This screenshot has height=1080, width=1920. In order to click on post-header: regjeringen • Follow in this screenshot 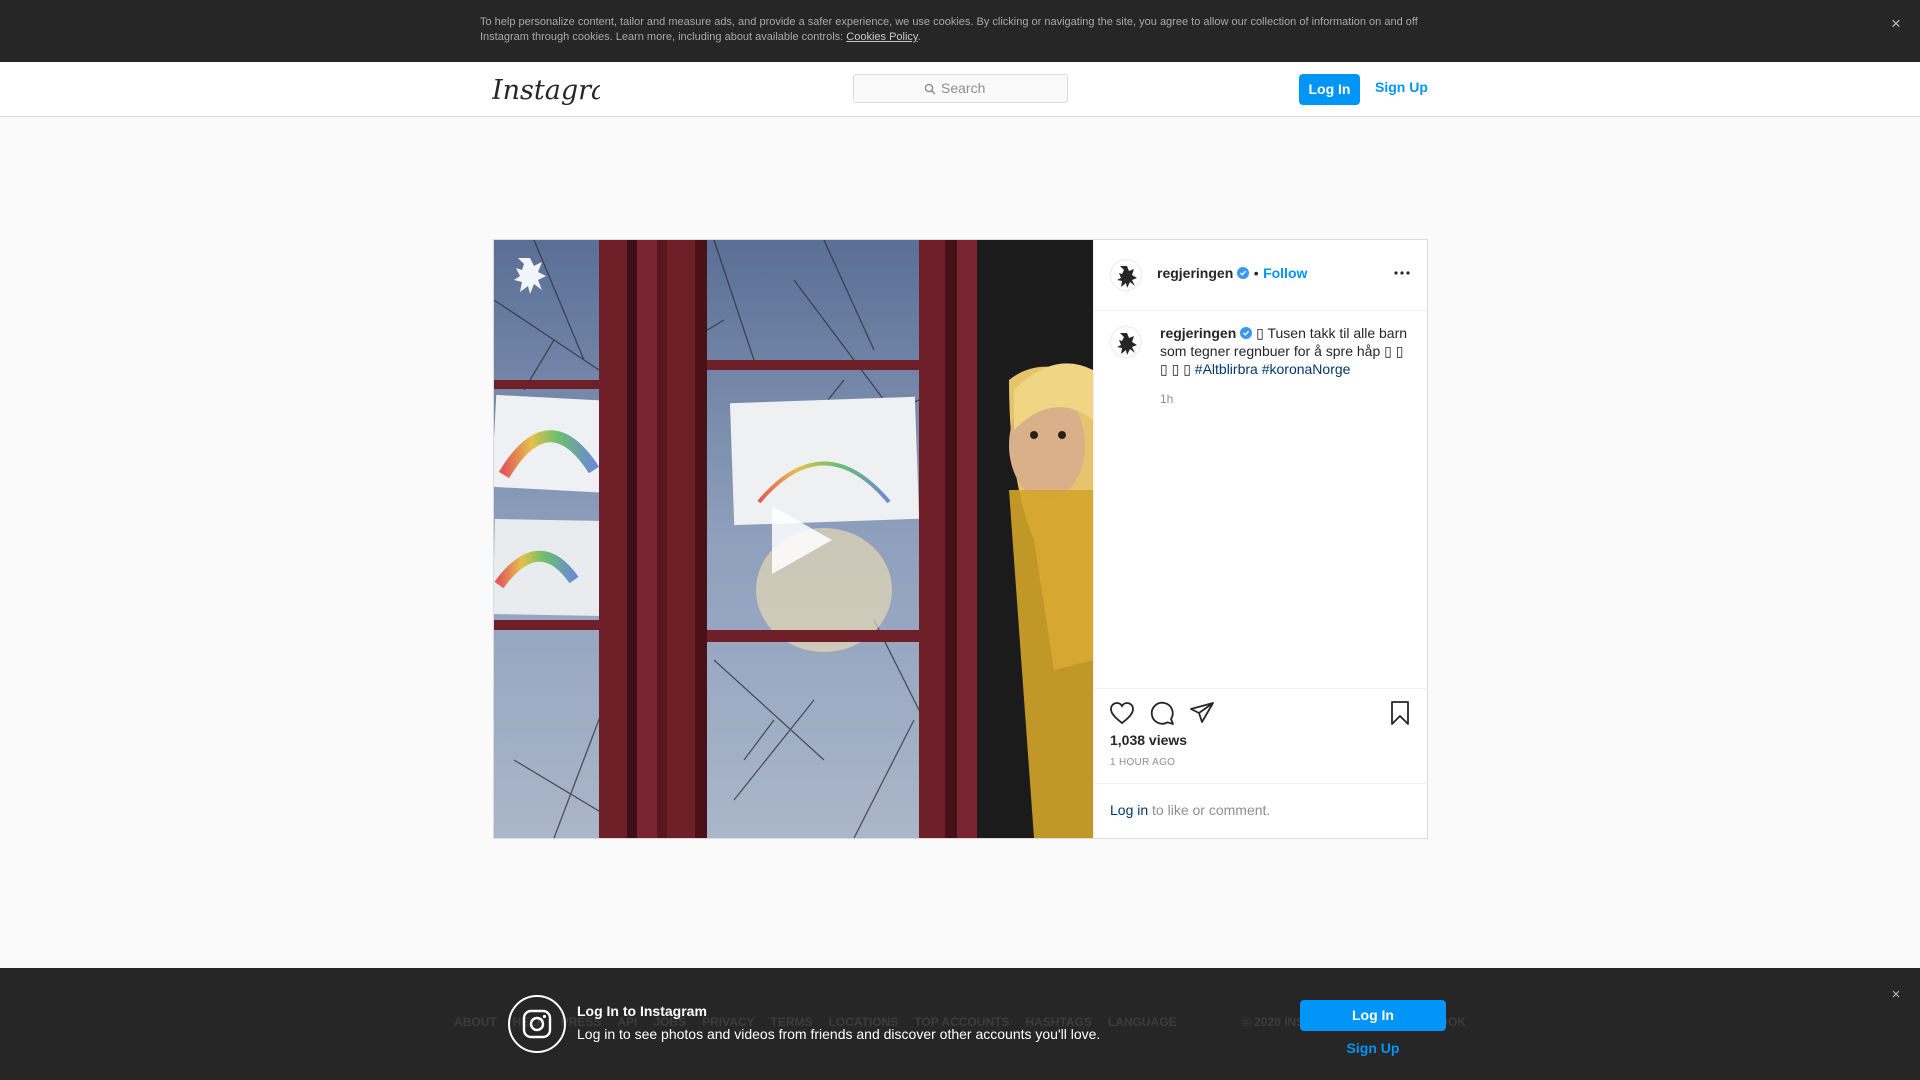, I will do `click(1261, 275)`.